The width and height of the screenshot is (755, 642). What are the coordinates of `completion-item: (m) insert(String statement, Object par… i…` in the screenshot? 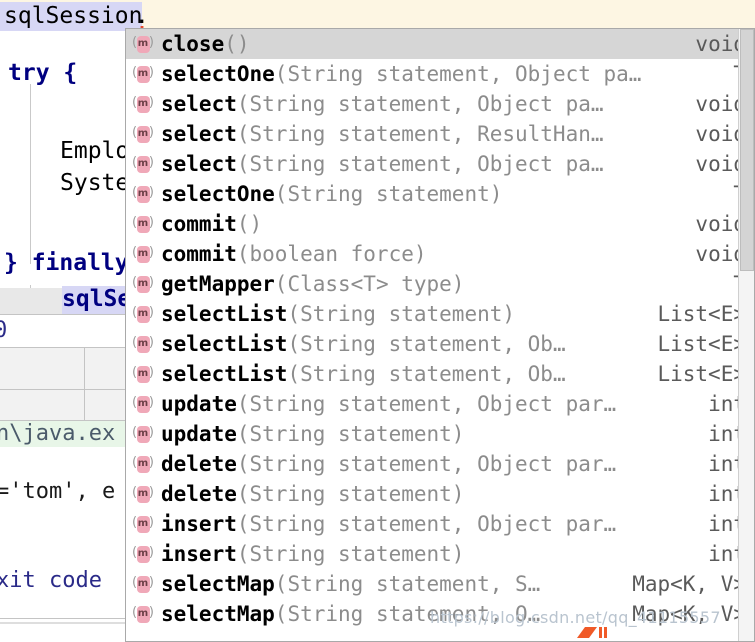 It's located at (440, 524).